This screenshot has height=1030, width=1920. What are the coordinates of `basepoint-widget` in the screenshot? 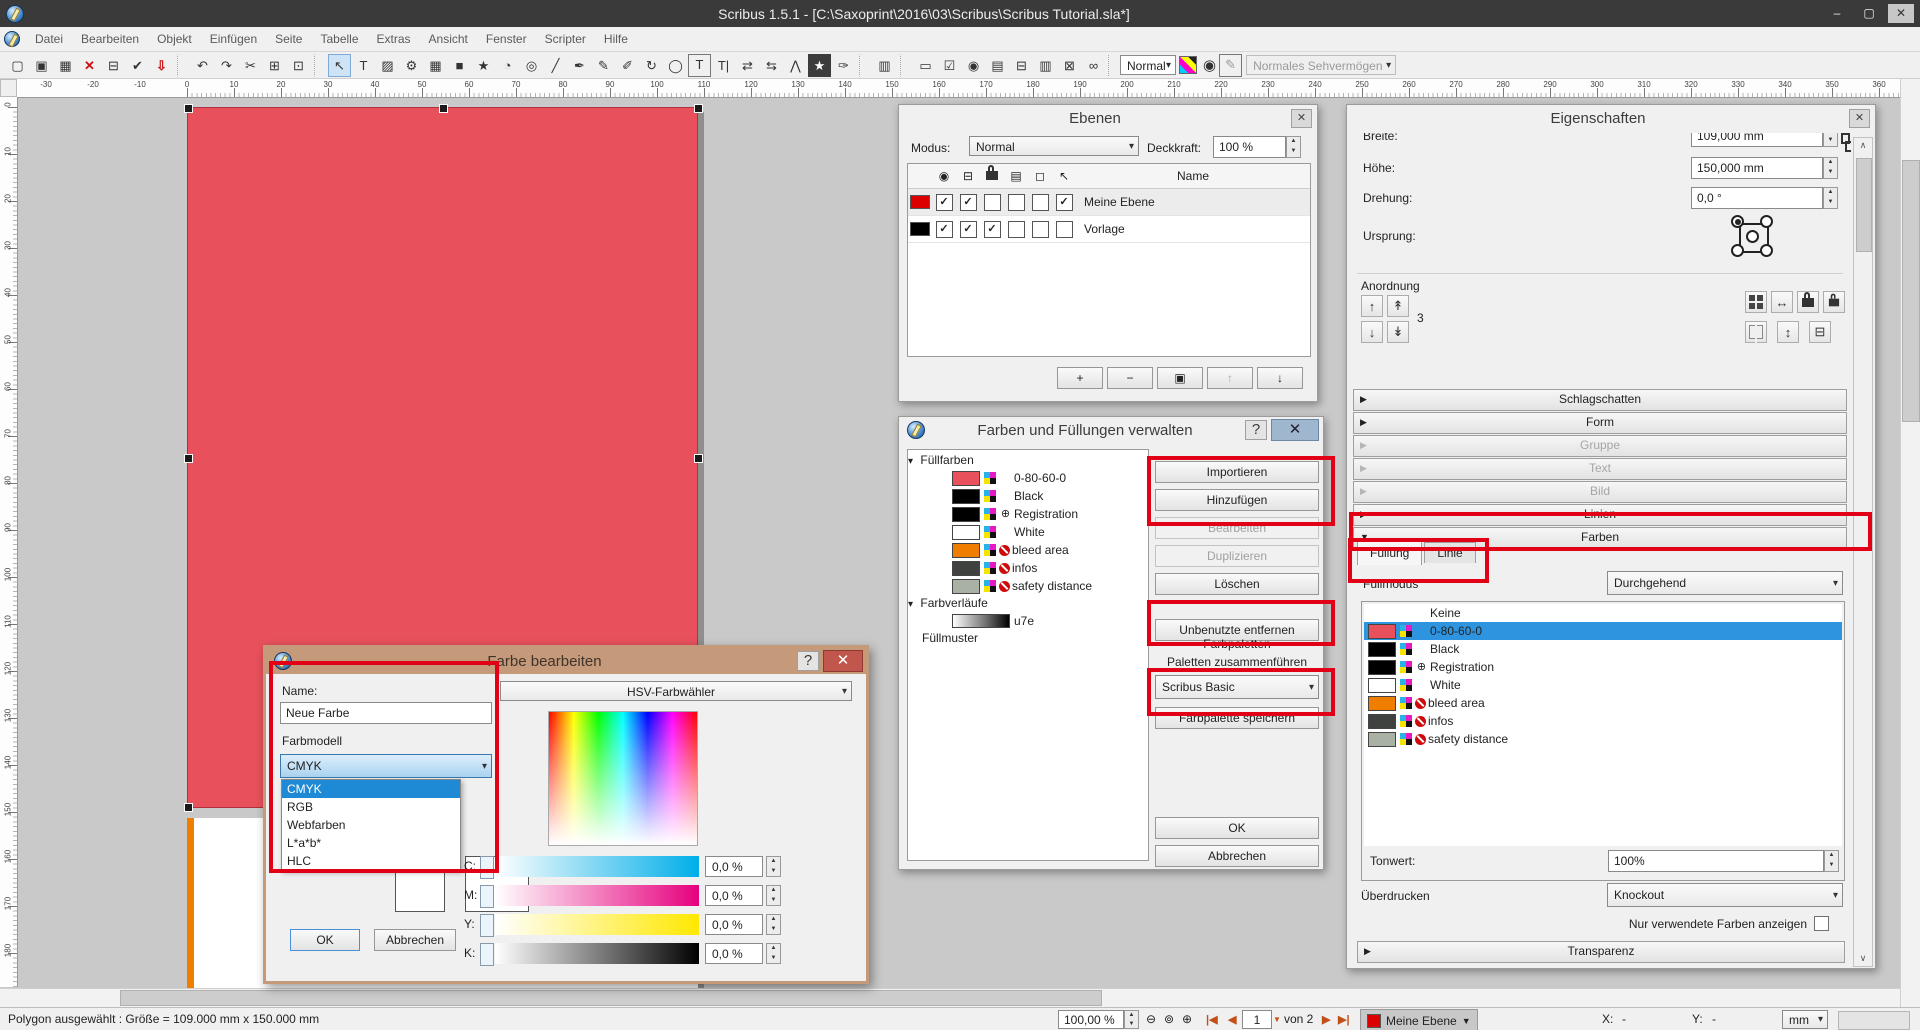 It's located at (1752, 238).